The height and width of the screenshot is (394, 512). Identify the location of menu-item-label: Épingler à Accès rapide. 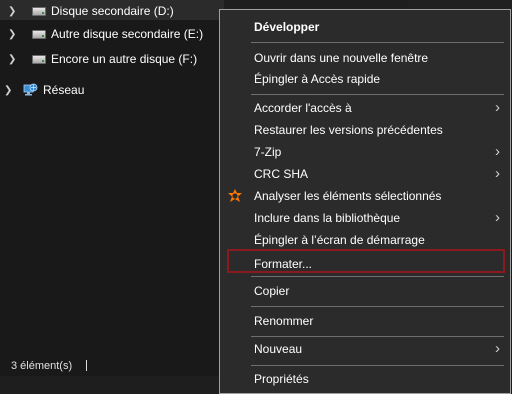
(317, 79).